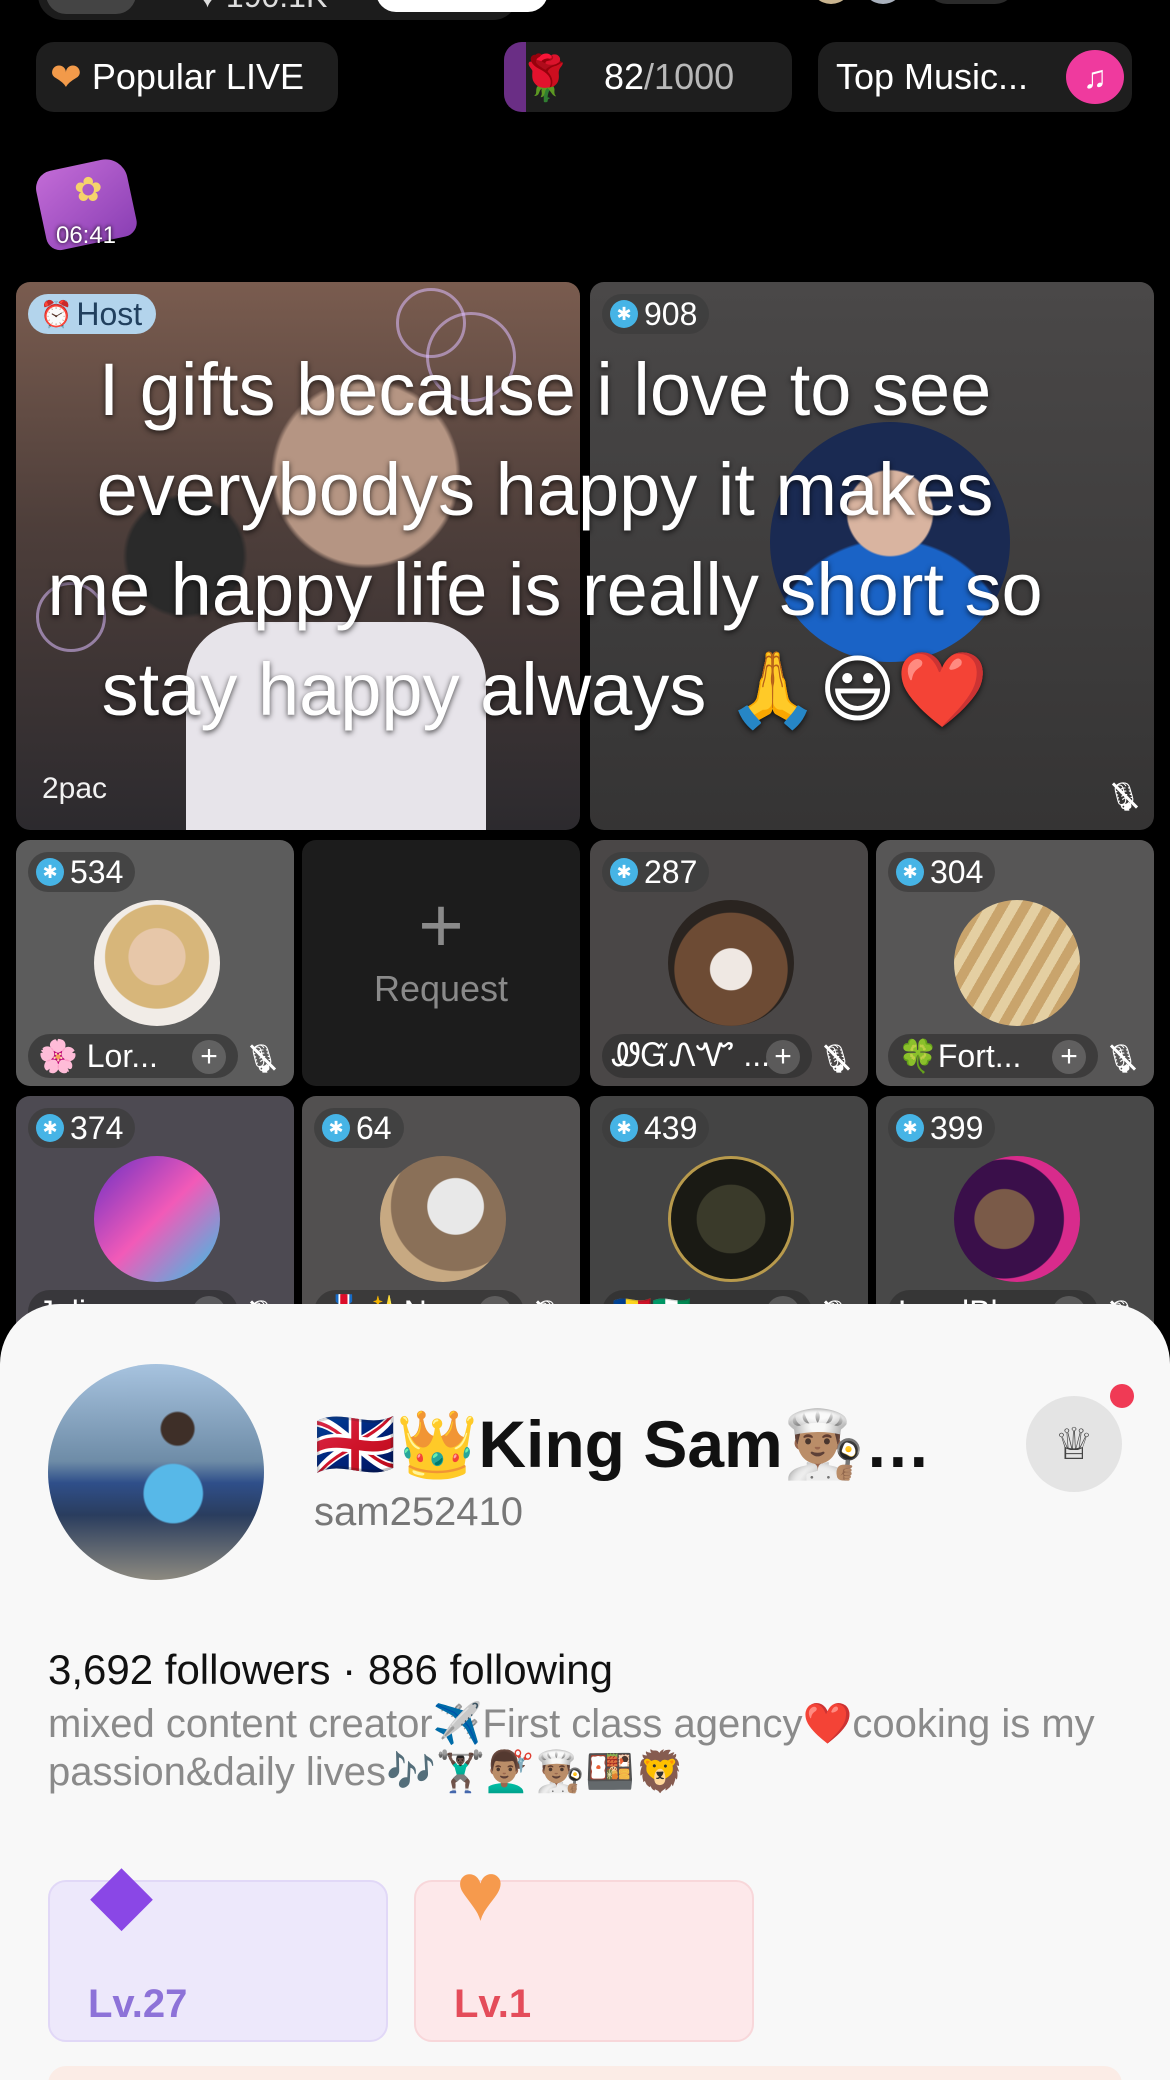 The image size is (1170, 2080). I want to click on popular-live-pill: ❤ Popular LIVE, so click(187, 77).